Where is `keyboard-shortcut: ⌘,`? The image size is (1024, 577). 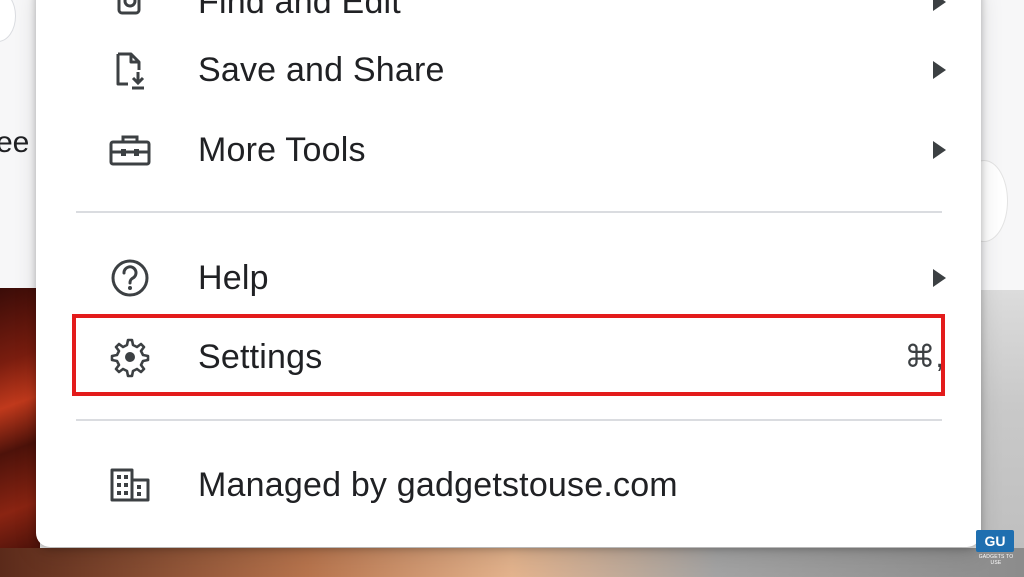
keyboard-shortcut: ⌘, is located at coordinates (924, 356).